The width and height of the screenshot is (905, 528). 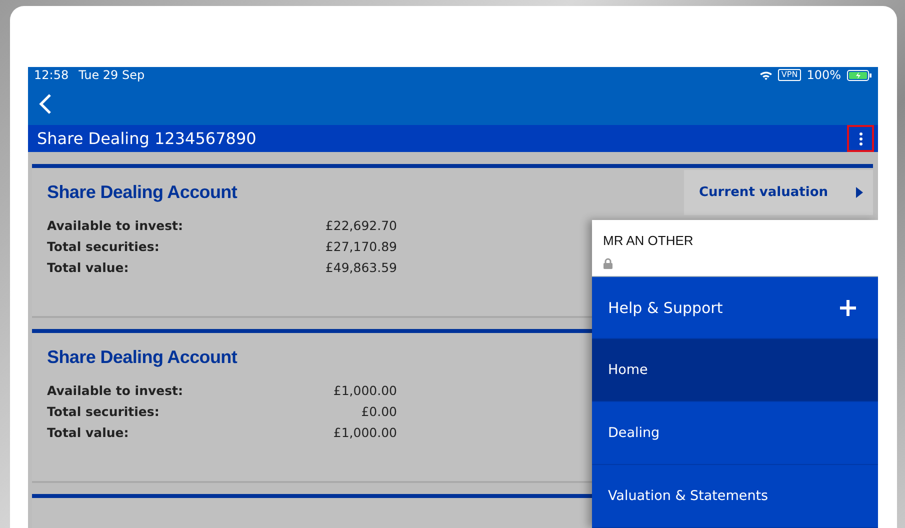 I want to click on battery-percentage: 100%, so click(x=823, y=75).